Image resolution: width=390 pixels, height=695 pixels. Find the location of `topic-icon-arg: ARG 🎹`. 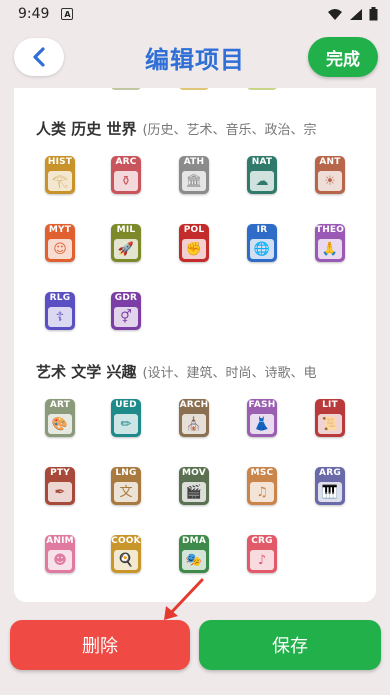

topic-icon-arg: ARG 🎹 is located at coordinates (330, 486).